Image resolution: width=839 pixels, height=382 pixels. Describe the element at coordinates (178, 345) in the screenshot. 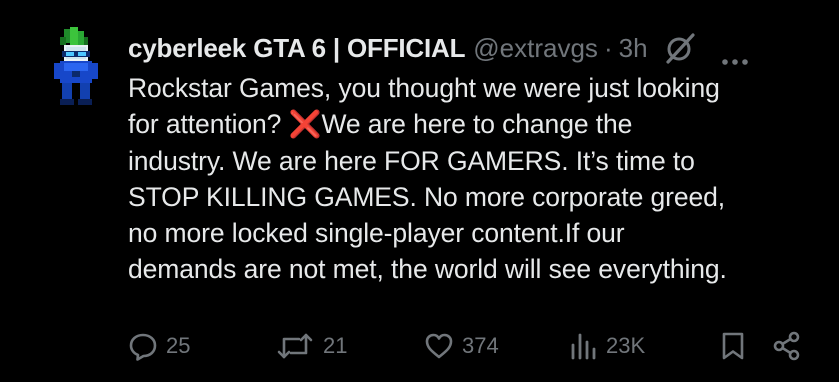

I see `reply-count: 25` at that location.